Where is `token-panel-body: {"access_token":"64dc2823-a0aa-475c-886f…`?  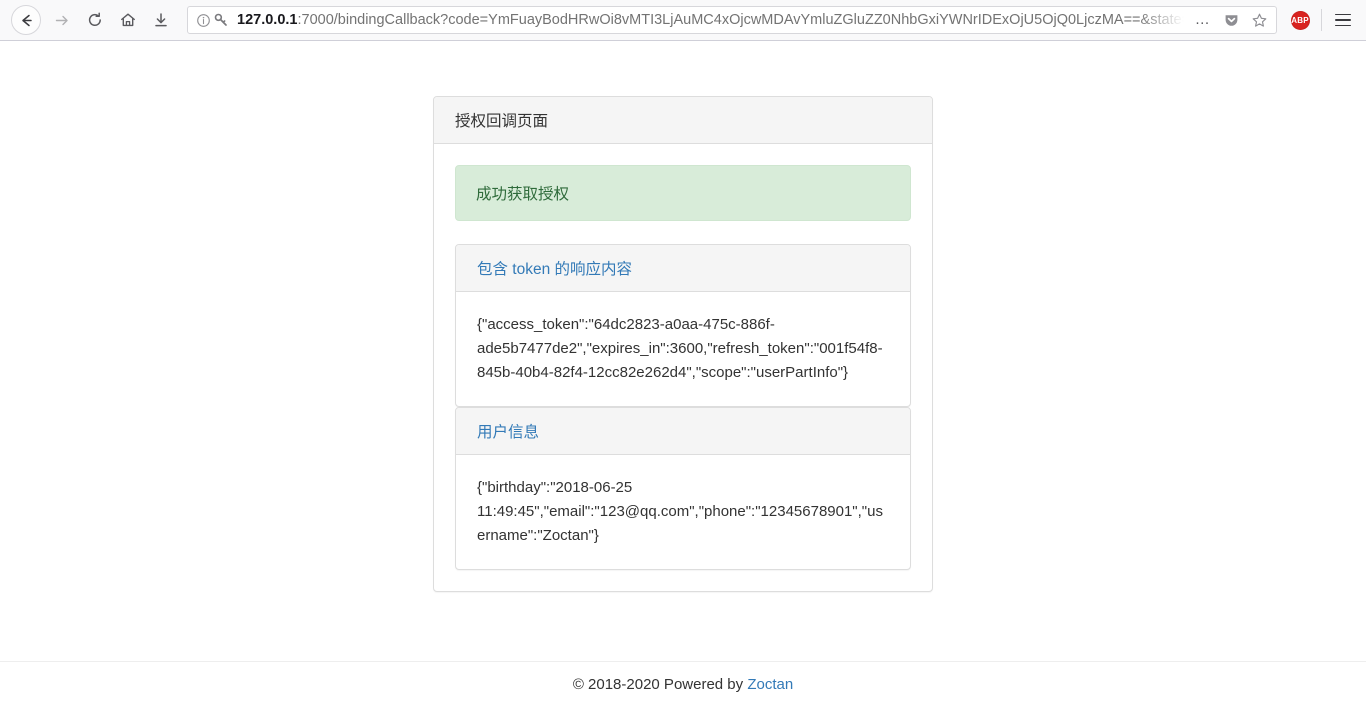 token-panel-body: {"access_token":"64dc2823-a0aa-475c-886f… is located at coordinates (683, 349).